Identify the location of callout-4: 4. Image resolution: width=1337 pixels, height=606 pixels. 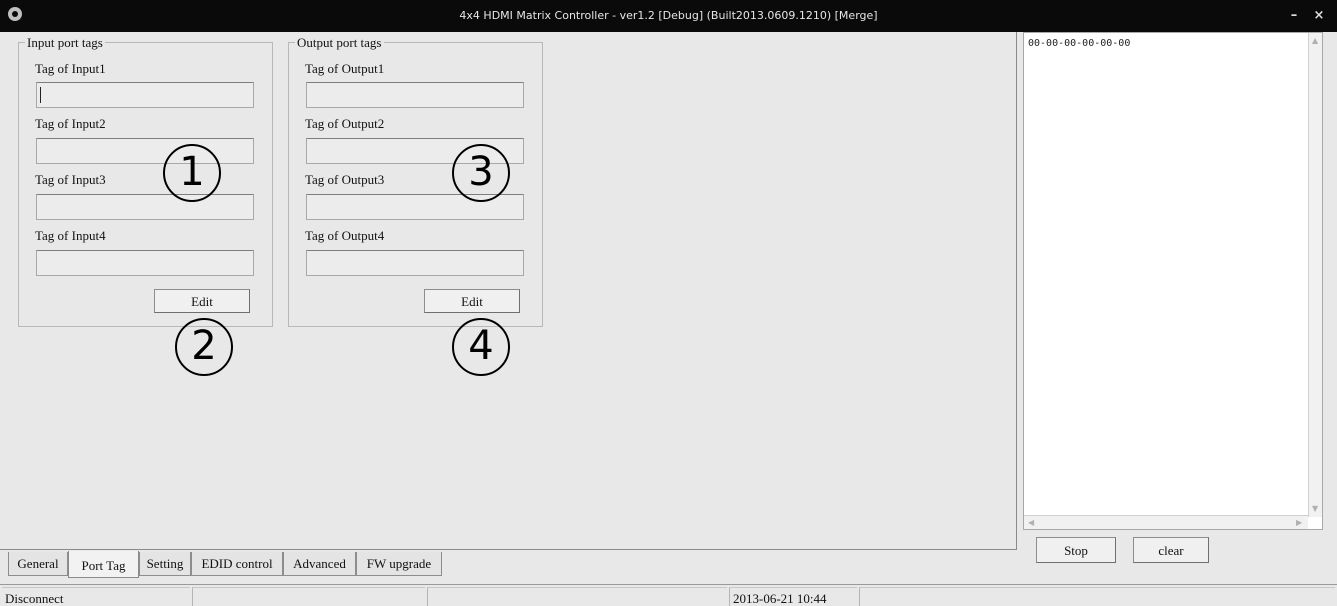
(481, 347).